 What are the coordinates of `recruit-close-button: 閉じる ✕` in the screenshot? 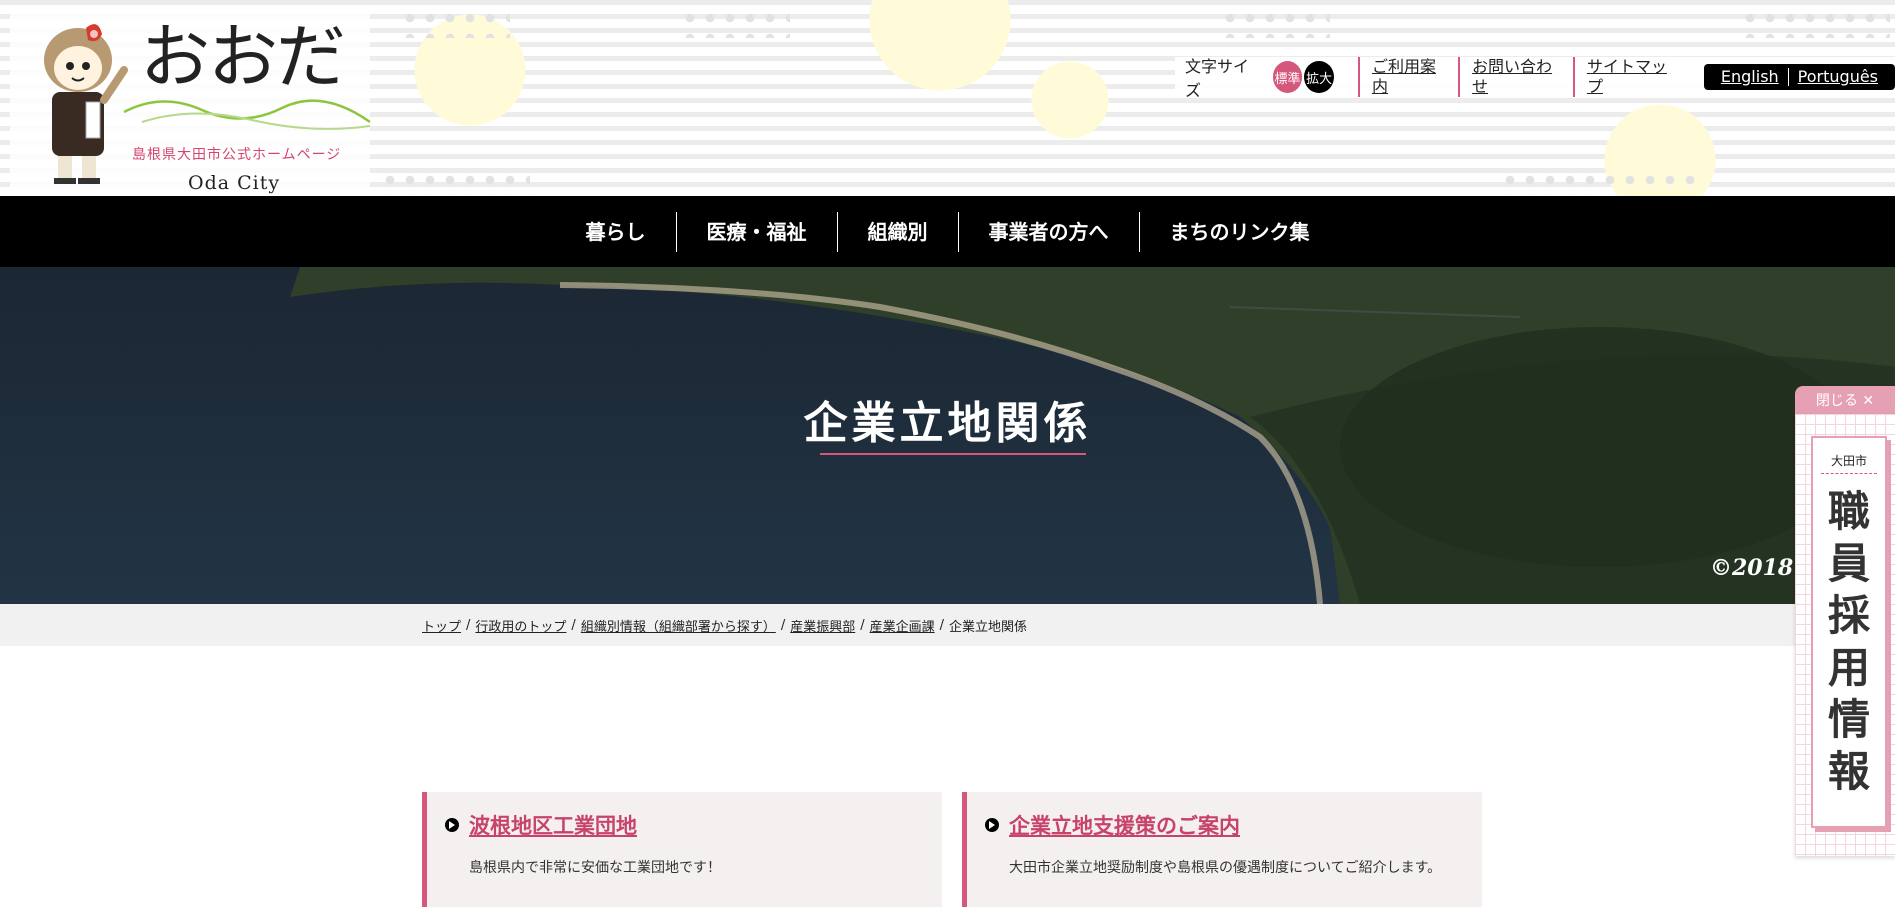 It's located at (1845, 400).